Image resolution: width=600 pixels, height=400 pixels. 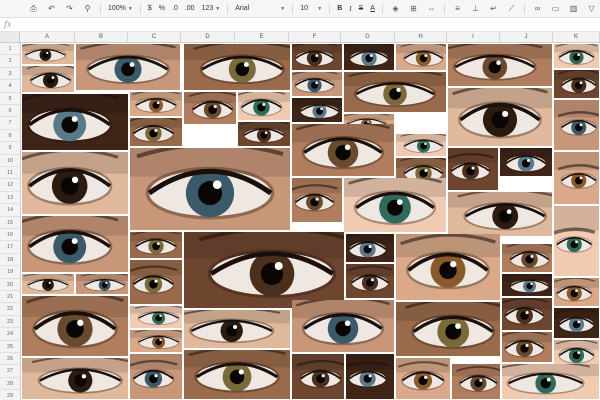 What do you see at coordinates (10, 322) in the screenshot?
I see `row-header-23: 23` at bounding box center [10, 322].